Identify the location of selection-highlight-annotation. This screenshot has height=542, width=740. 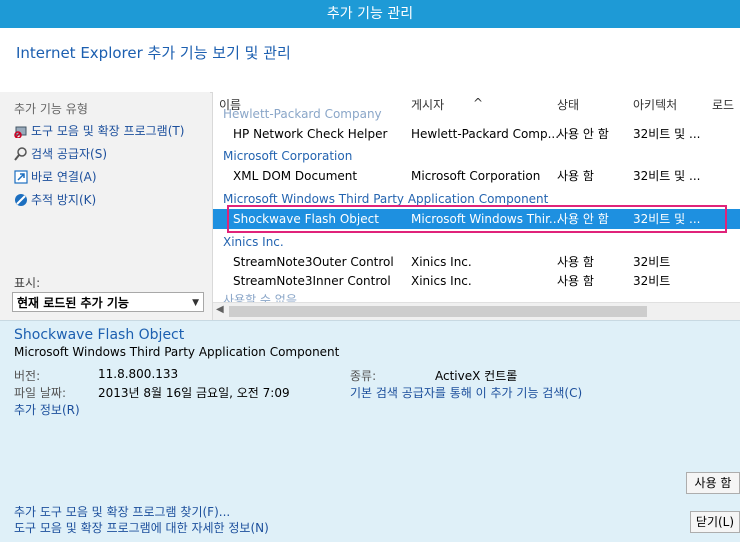
(477, 219).